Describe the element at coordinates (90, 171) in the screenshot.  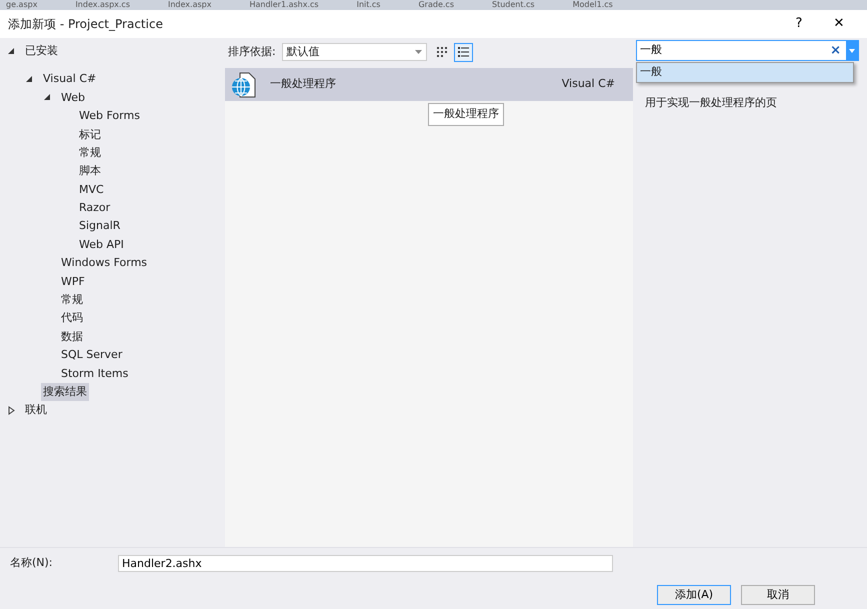
I see `tree-item: 脚本` at that location.